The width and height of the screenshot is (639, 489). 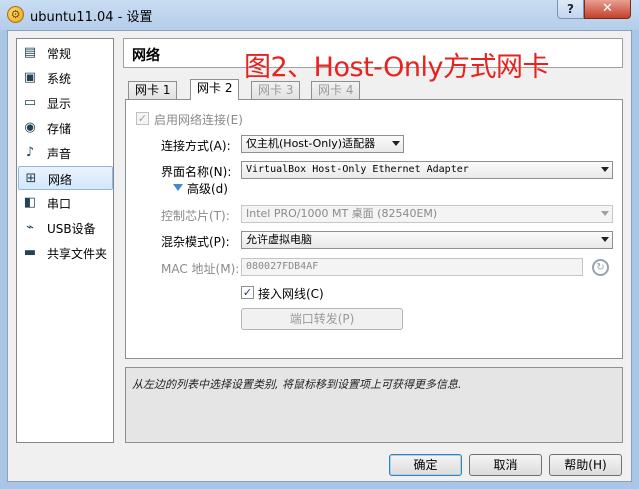 What do you see at coordinates (30, 202) in the screenshot?
I see `serial-port-icon: ◧` at bounding box center [30, 202].